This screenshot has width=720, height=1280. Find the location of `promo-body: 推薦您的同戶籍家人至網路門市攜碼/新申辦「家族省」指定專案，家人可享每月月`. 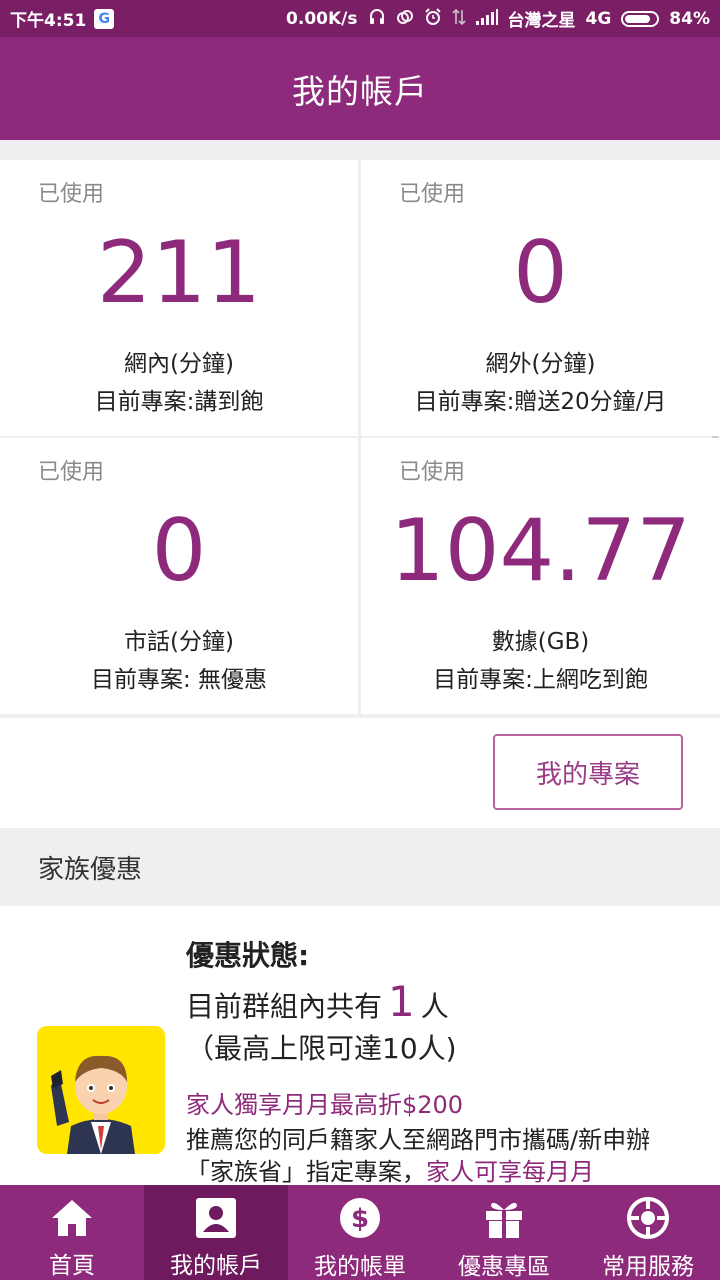

promo-body: 推薦您的同戶籍家人至網路門市攜碼/新申辦「家族省」指定專案，家人可享每月月 is located at coordinates (441, 1154).